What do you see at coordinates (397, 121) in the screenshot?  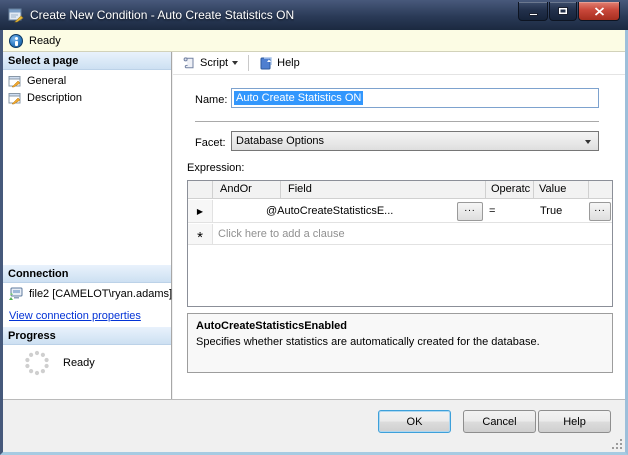 I see `form-divider` at bounding box center [397, 121].